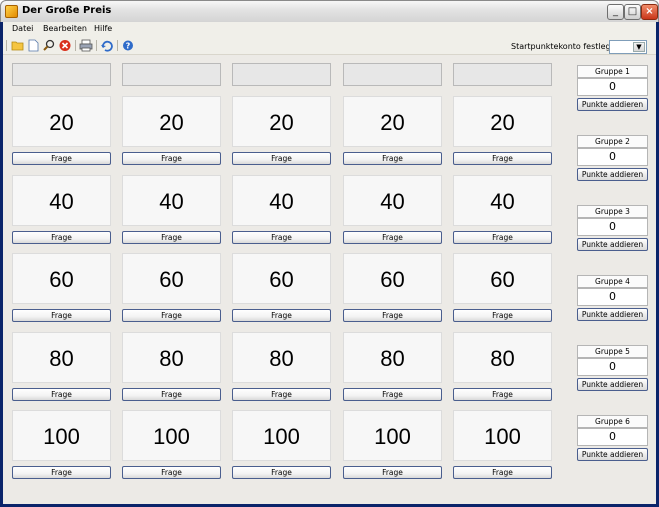 Image resolution: width=659 pixels, height=507 pixels. What do you see at coordinates (65, 28) in the screenshot?
I see `menu-bearbeiten: Bearbeiten` at bounding box center [65, 28].